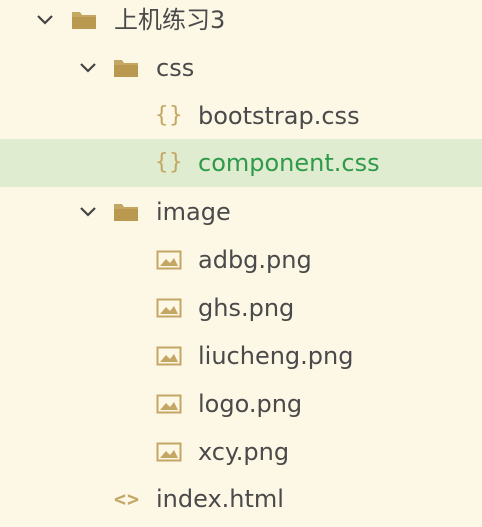  What do you see at coordinates (255, 260) in the screenshot?
I see `file-label: adbg.png` at bounding box center [255, 260].